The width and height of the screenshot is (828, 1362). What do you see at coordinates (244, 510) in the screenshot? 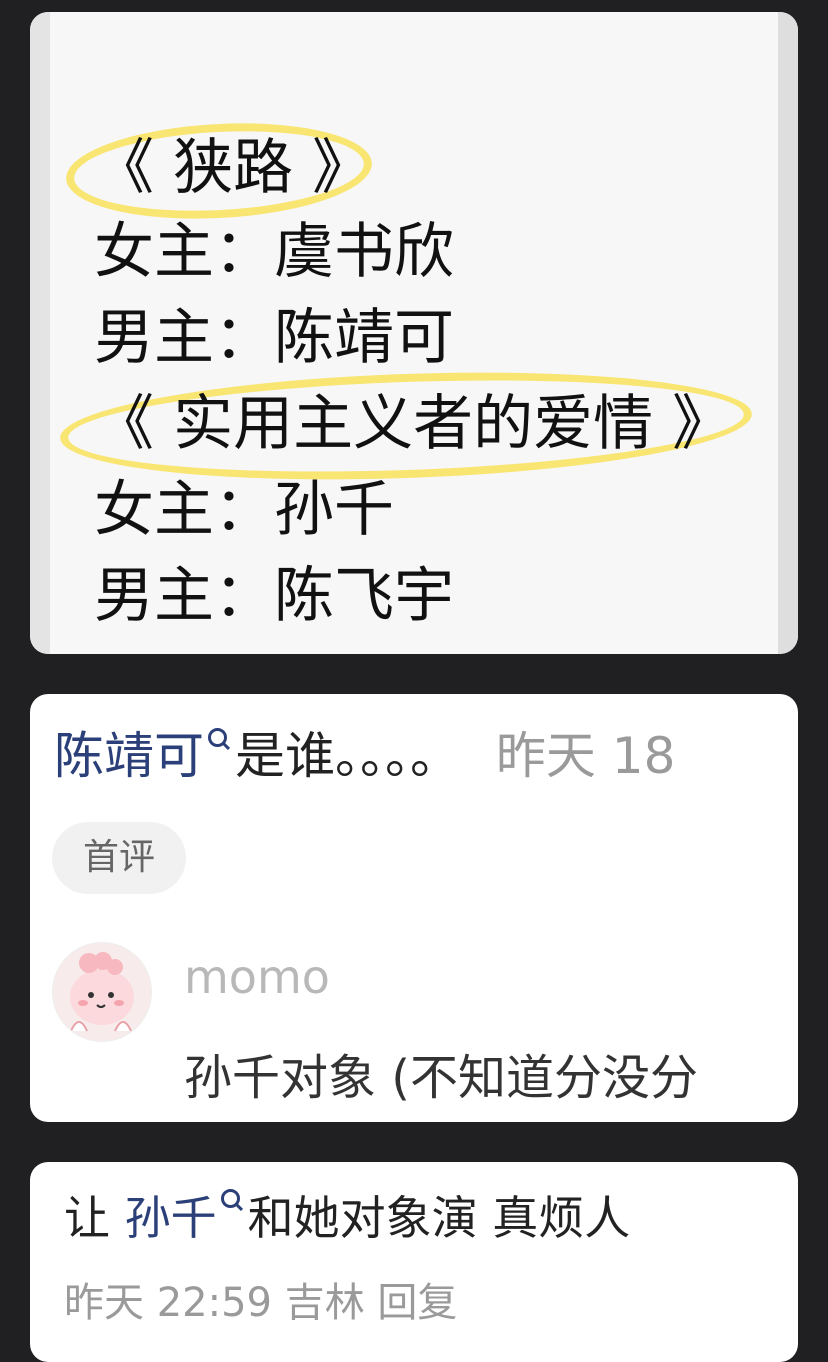
I see `note-line-3: 女主：孙千` at bounding box center [244, 510].